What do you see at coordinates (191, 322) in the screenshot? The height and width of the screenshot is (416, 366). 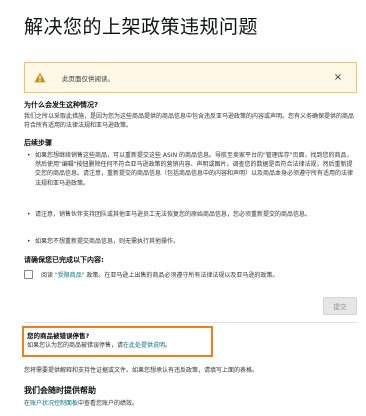 I see `divider` at bounding box center [191, 322].